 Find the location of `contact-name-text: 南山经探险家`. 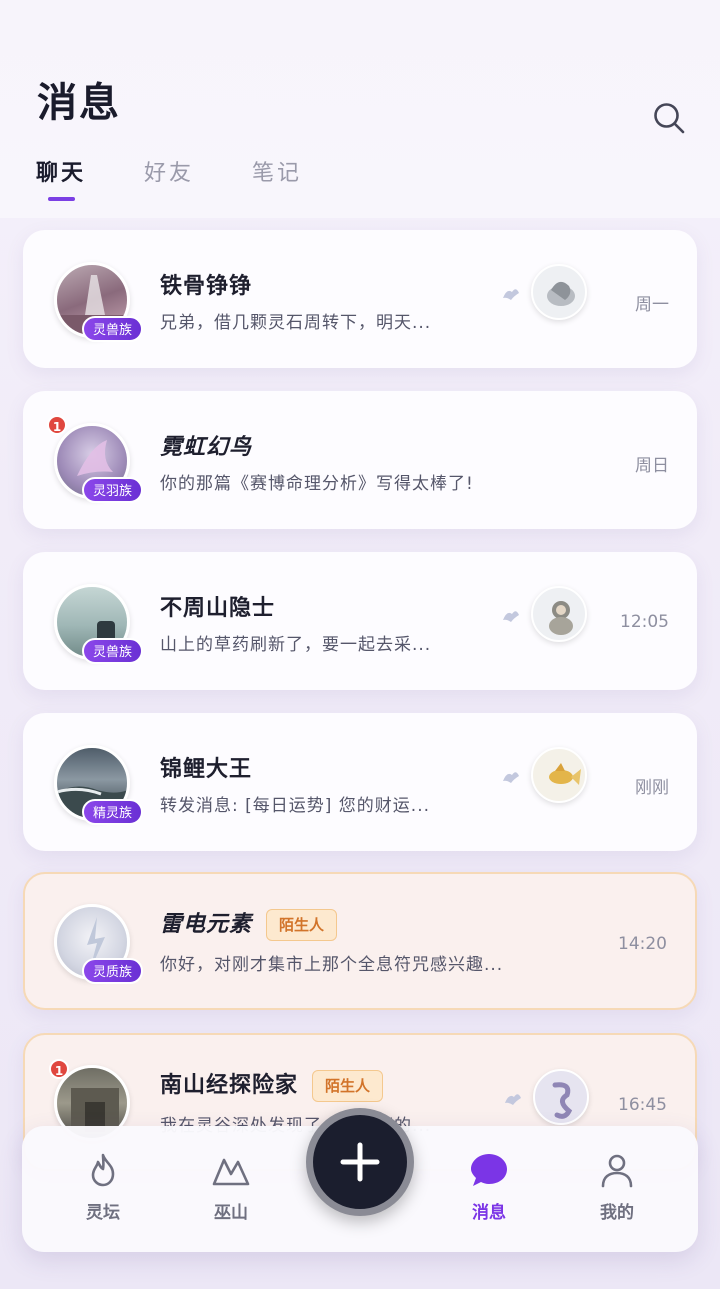

contact-name-text: 南山经探险家 is located at coordinates (229, 1085).